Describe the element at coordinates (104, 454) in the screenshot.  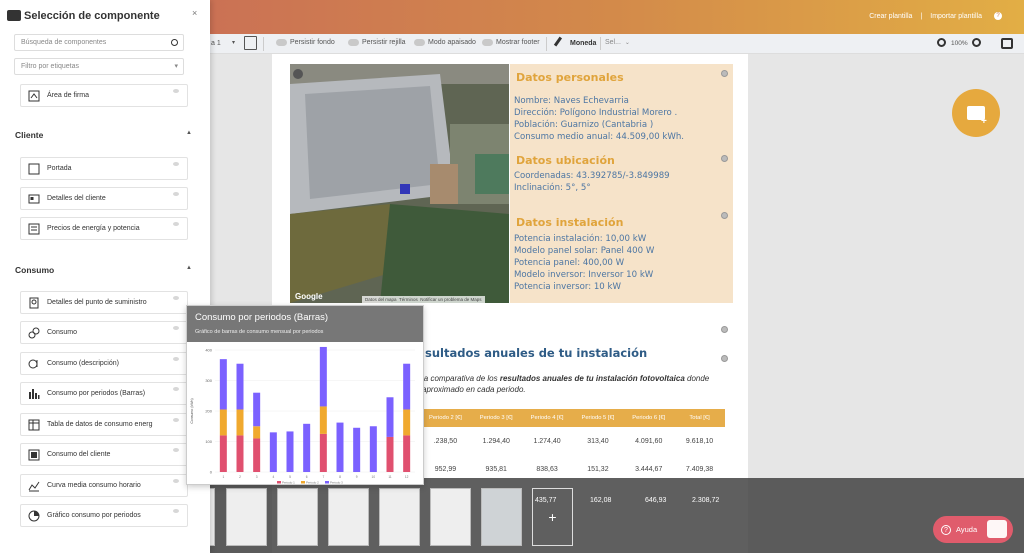
I see `sidebar-item-client-consumption: Consumo del cliente` at that location.